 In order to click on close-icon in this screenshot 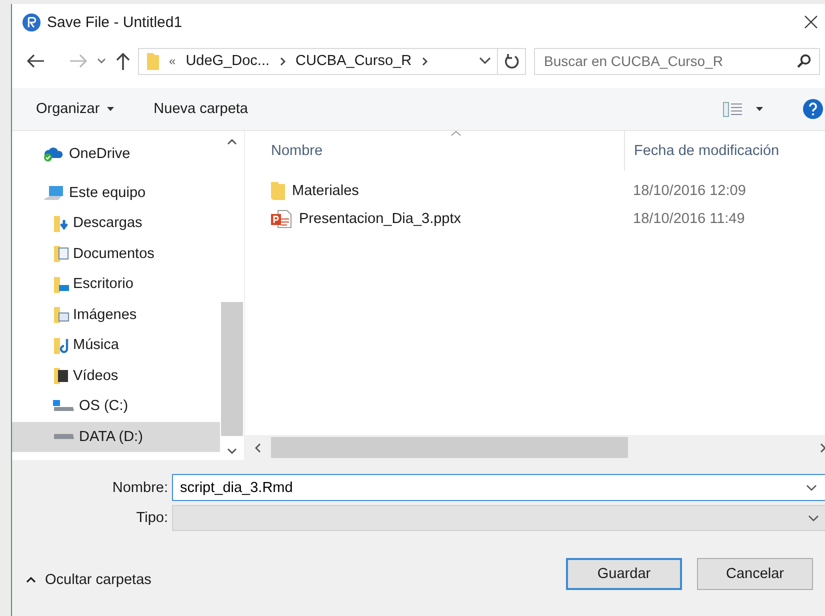, I will do `click(811, 22)`.